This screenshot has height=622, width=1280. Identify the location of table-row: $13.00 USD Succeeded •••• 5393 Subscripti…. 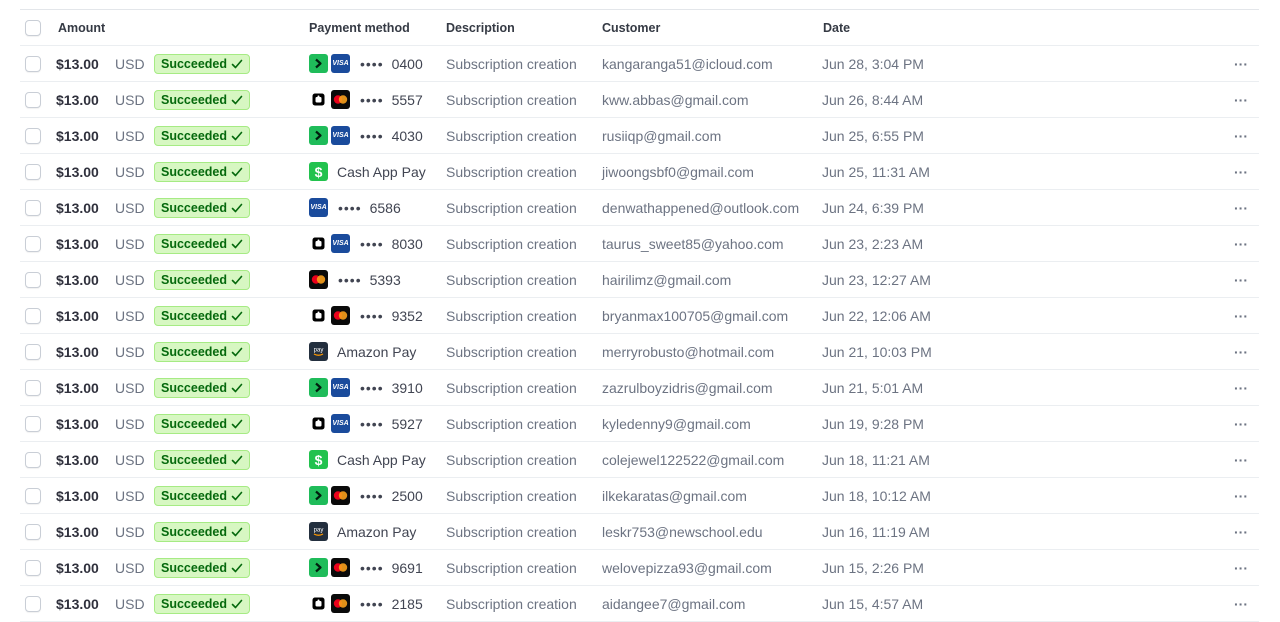
(639, 280).